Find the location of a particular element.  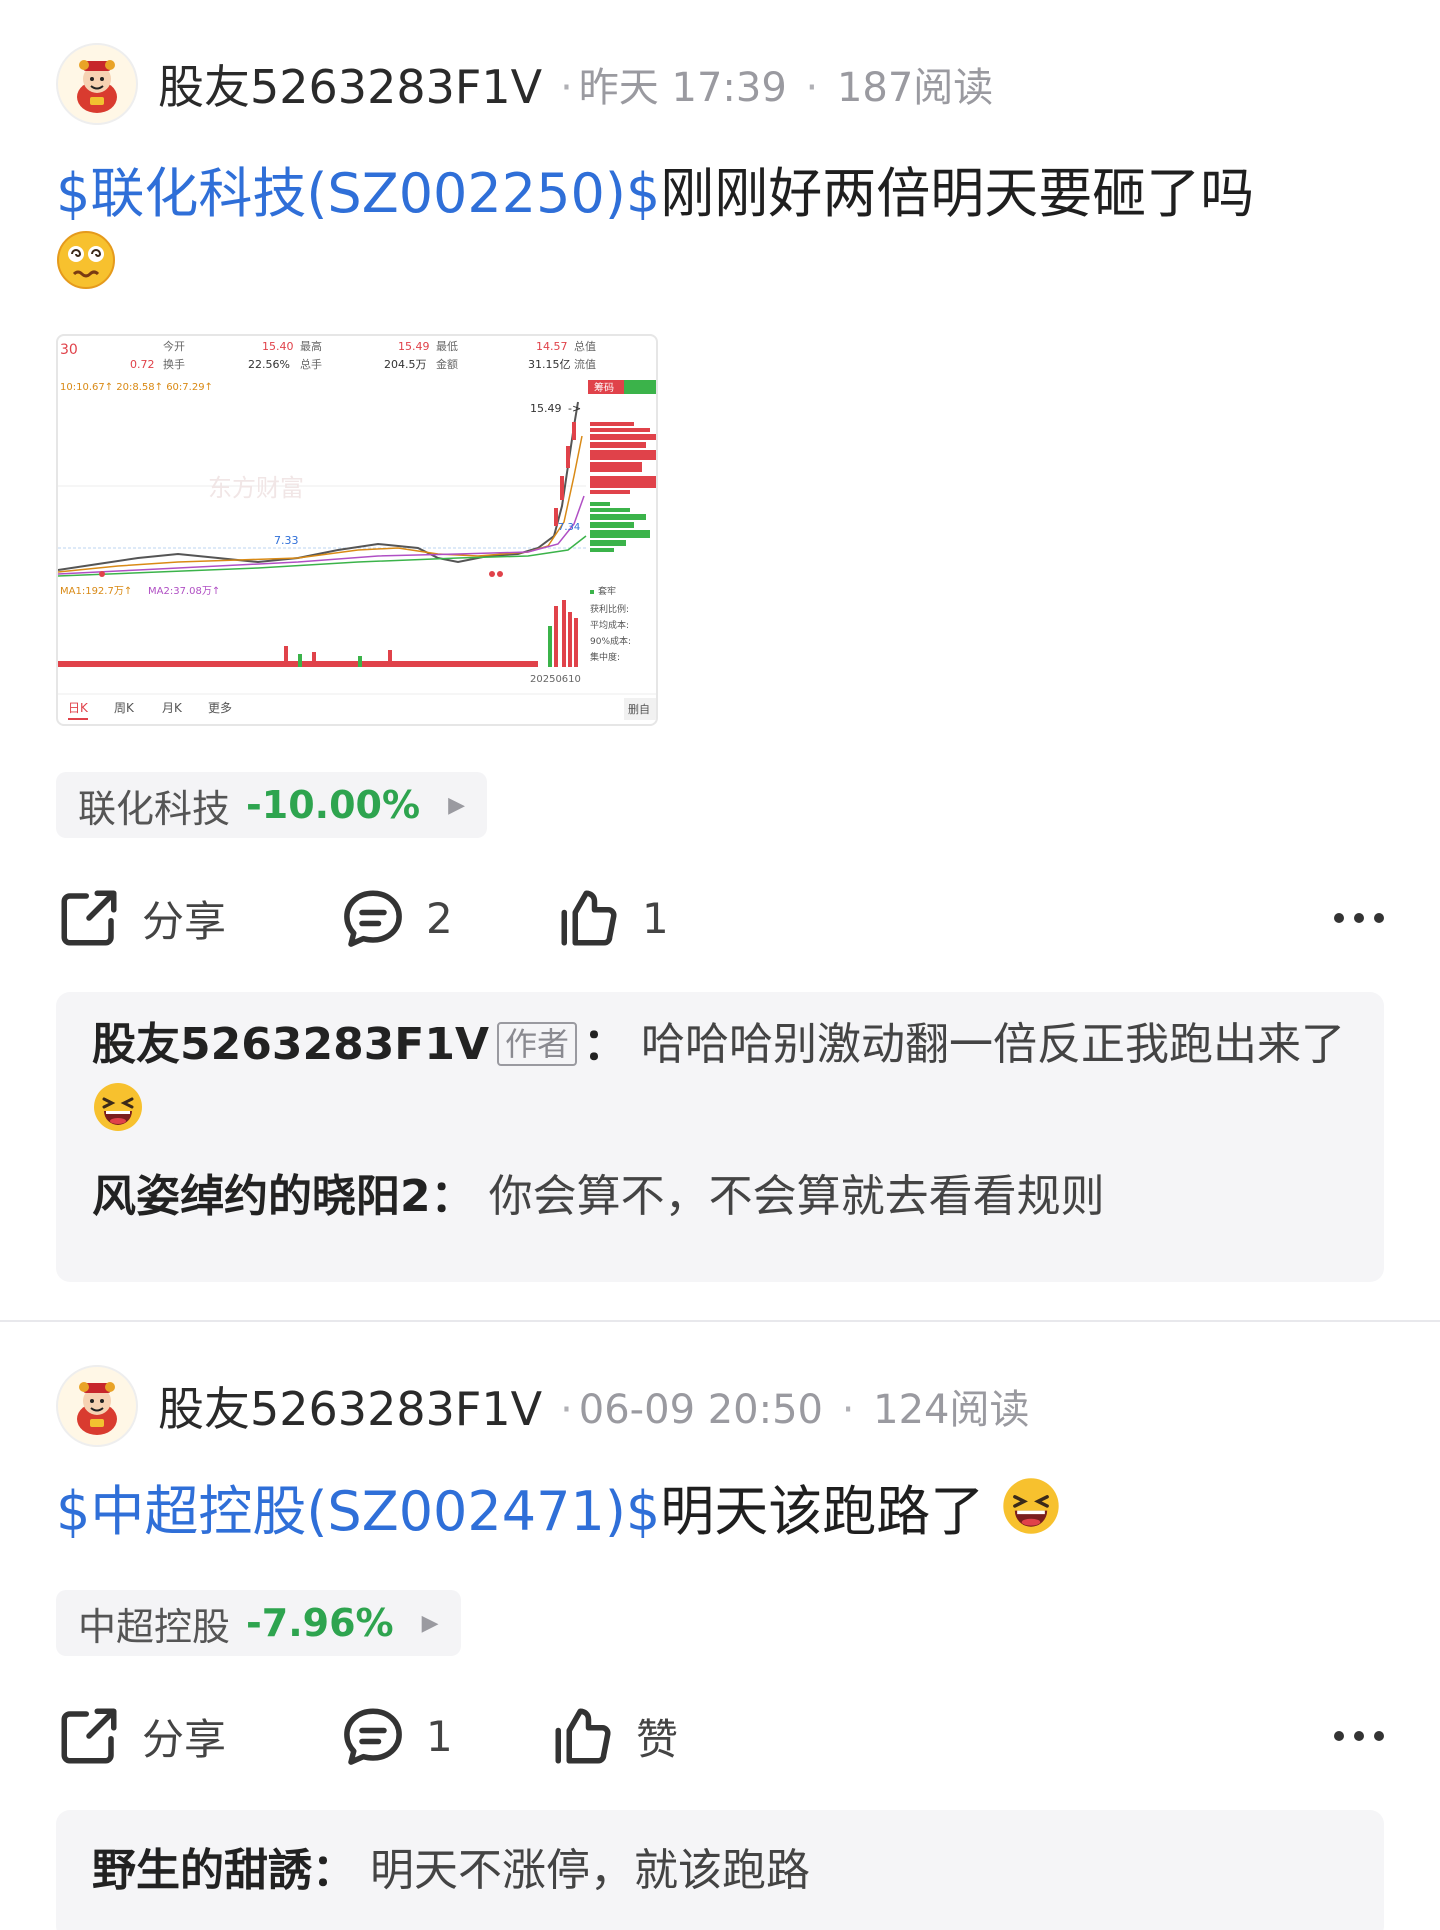

svg-text: 日K is located at coordinates (78, 708).